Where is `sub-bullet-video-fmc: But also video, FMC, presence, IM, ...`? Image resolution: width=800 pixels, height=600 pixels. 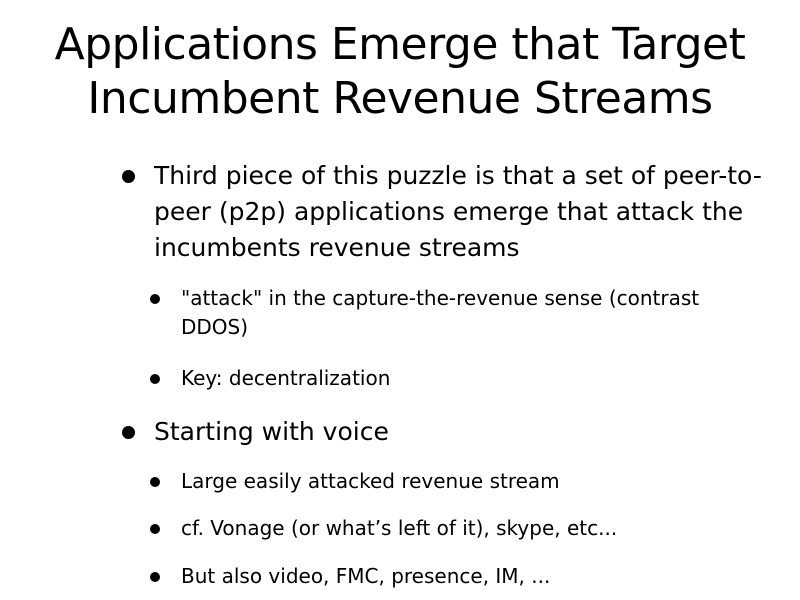
sub-bullet-video-fmc: But also video, FMC, presence, IM, ... is located at coordinates (455, 576).